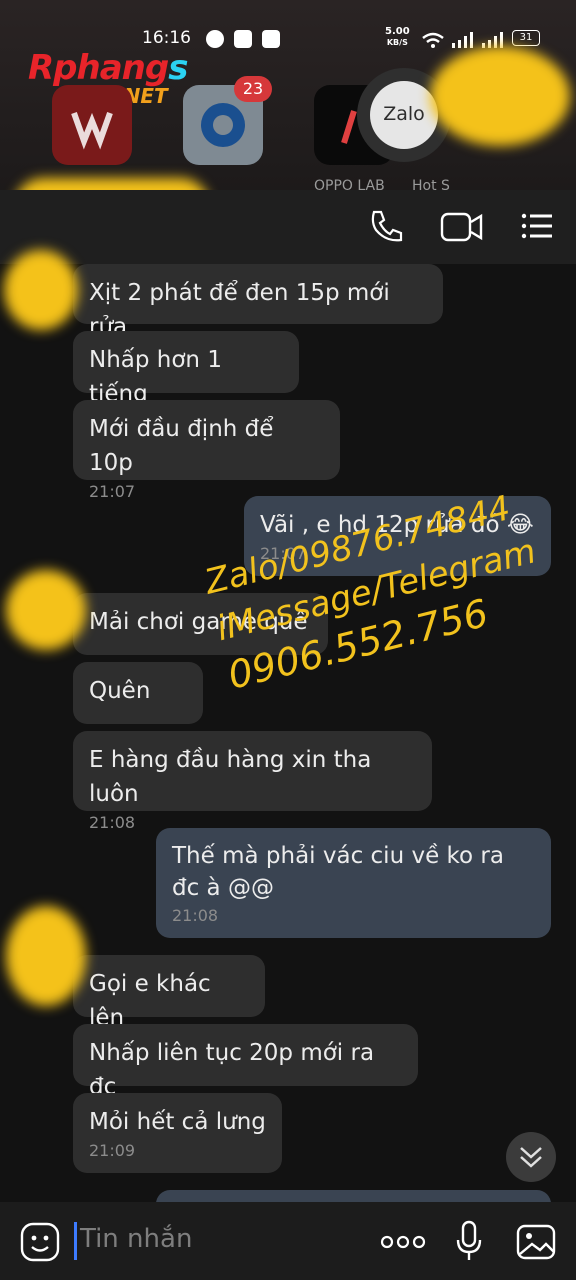 This screenshot has height=1280, width=576. Describe the element at coordinates (536, 1242) in the screenshot. I see `image-icon` at that location.